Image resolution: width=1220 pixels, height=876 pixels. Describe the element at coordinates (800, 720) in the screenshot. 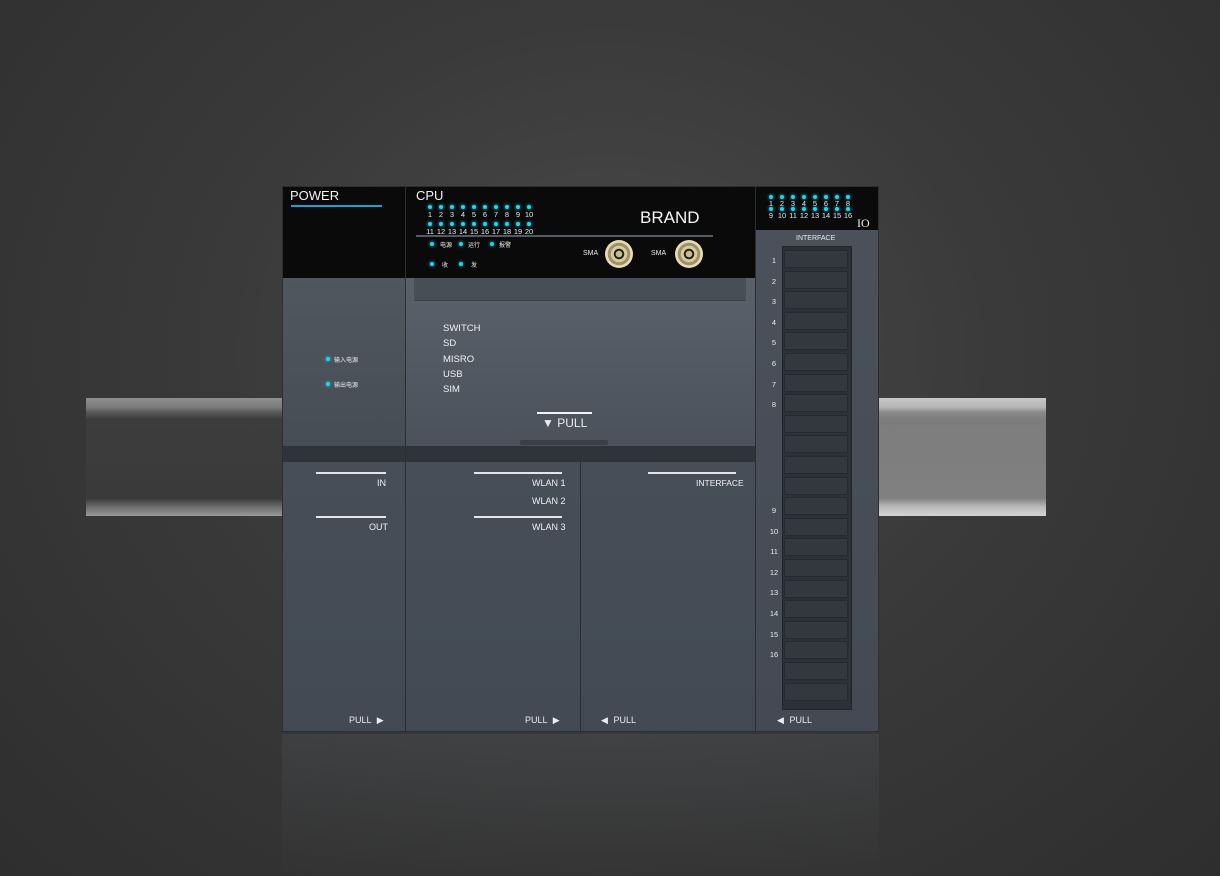

I see `io-pull-label: PULL` at that location.